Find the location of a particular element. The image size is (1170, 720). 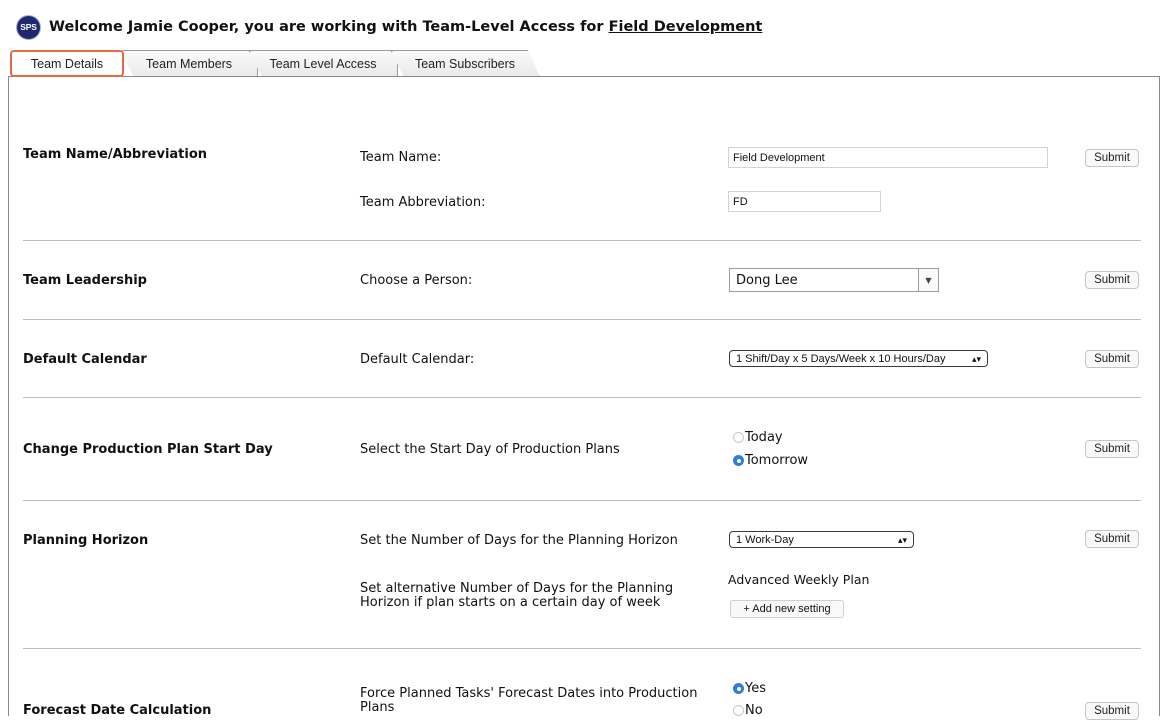

person-combobox: Dong Lee ▼ is located at coordinates (834, 280).